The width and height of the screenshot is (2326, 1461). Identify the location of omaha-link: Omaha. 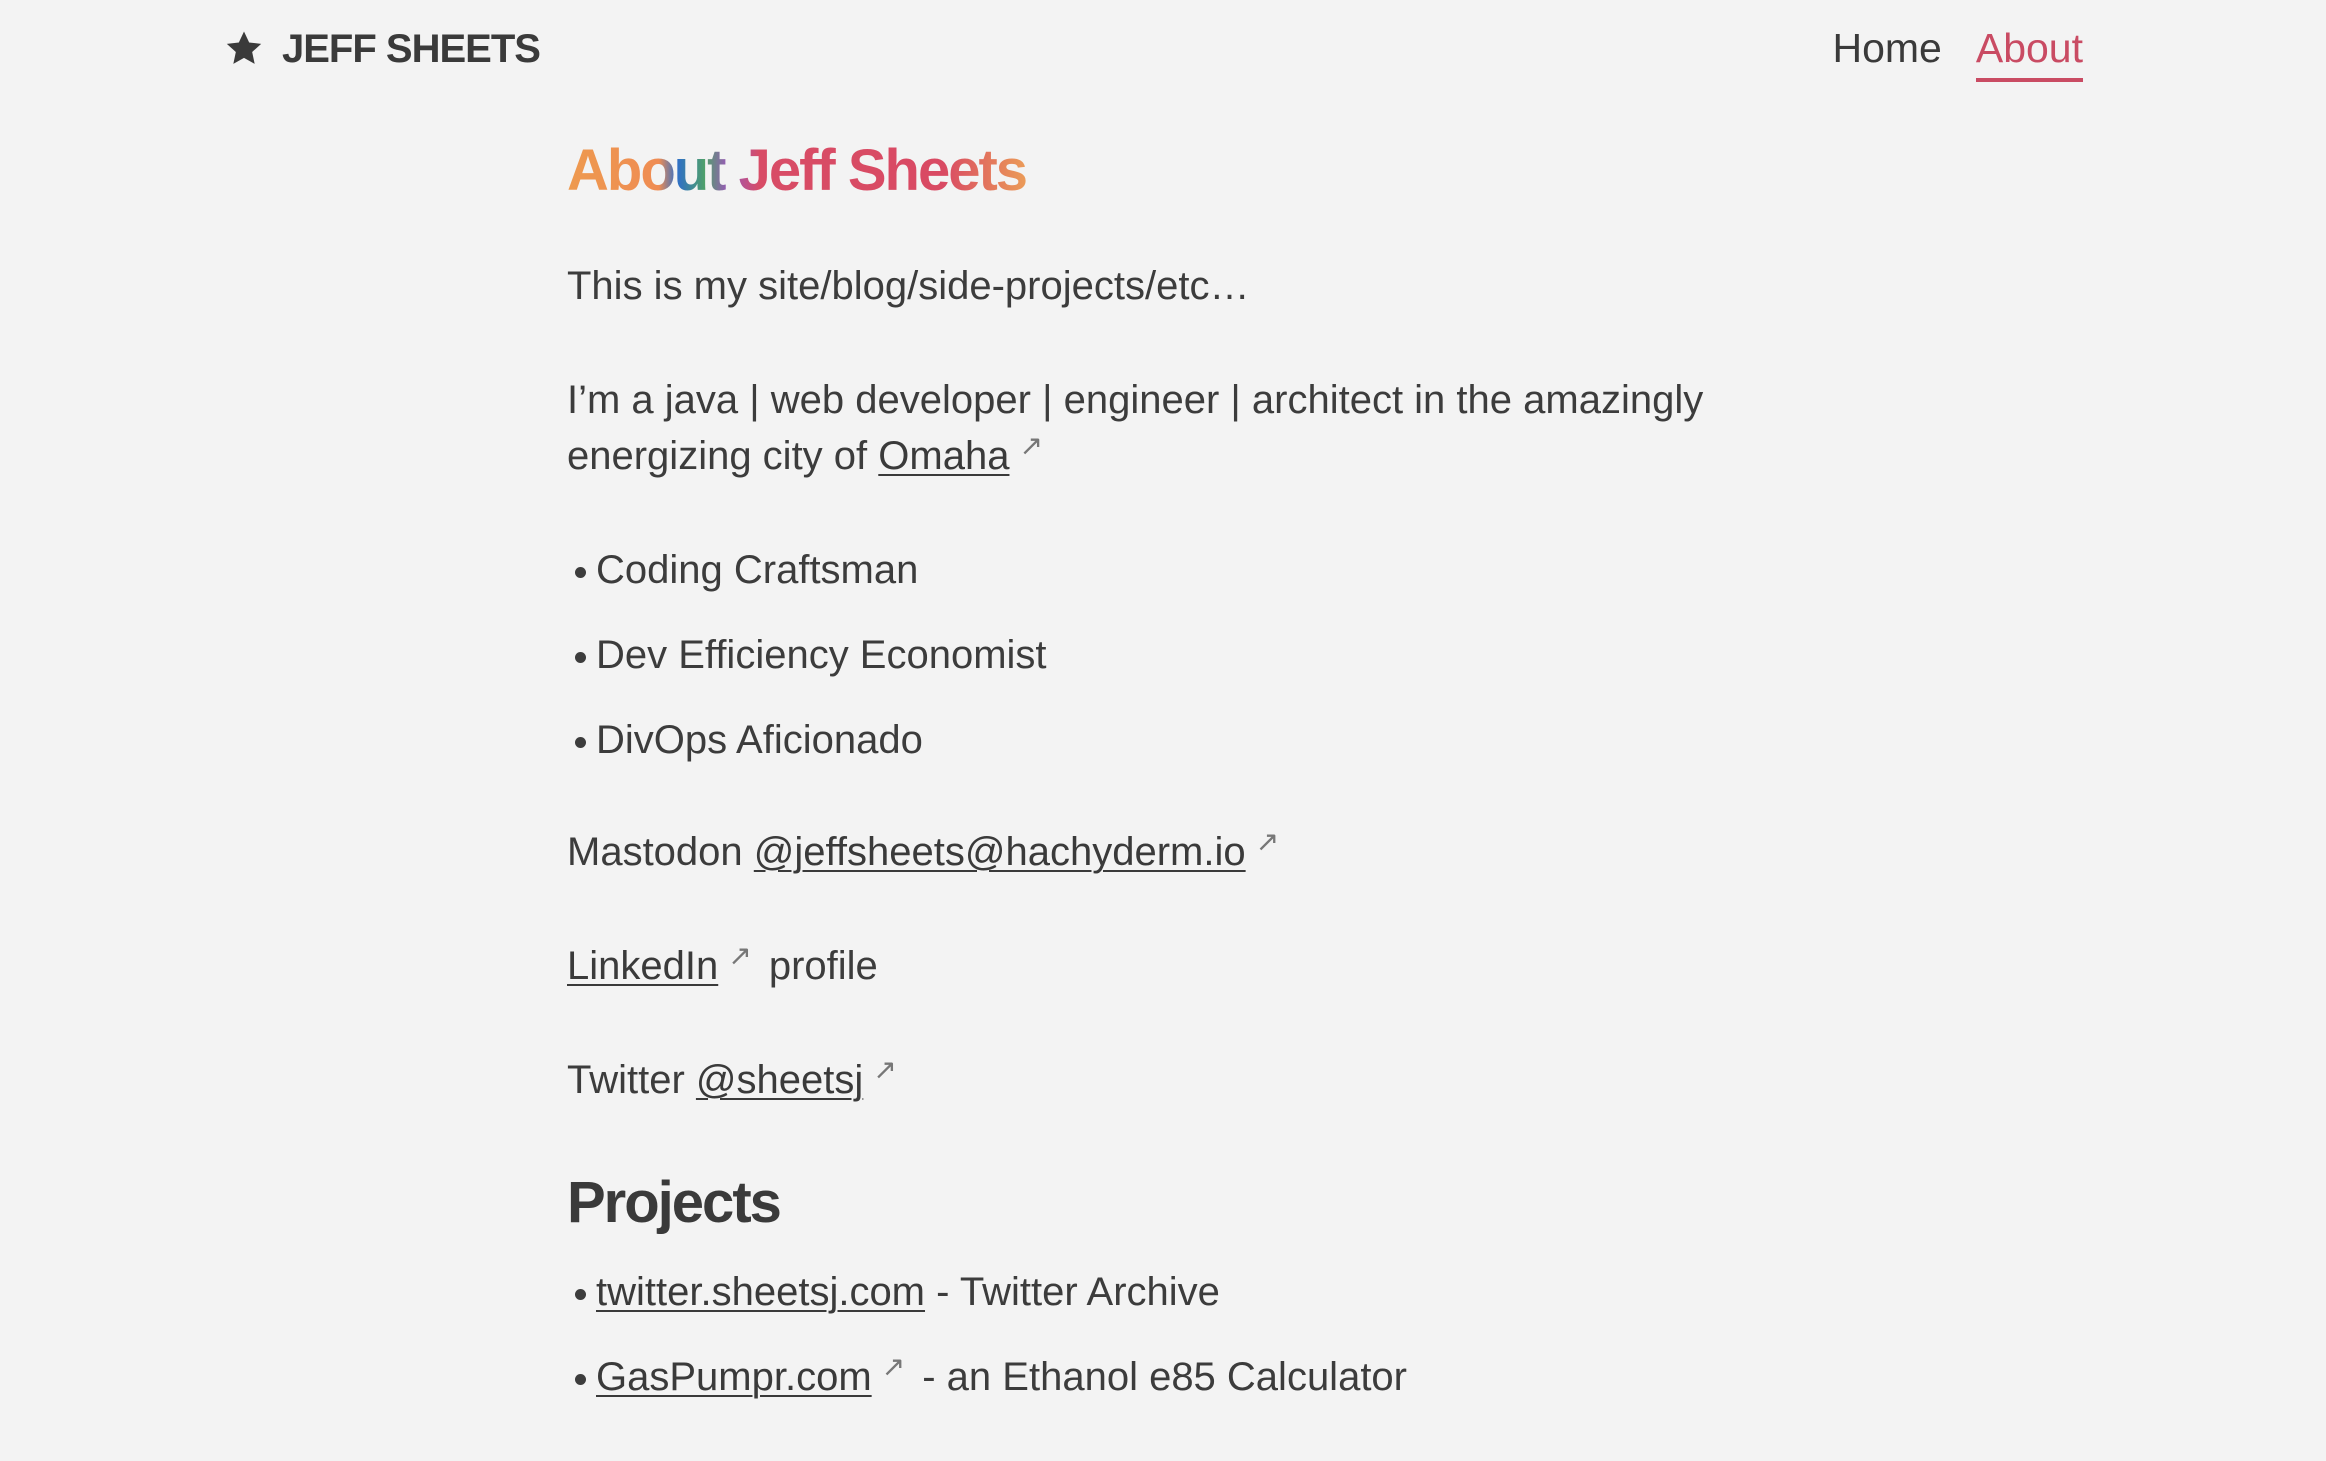
(943, 456).